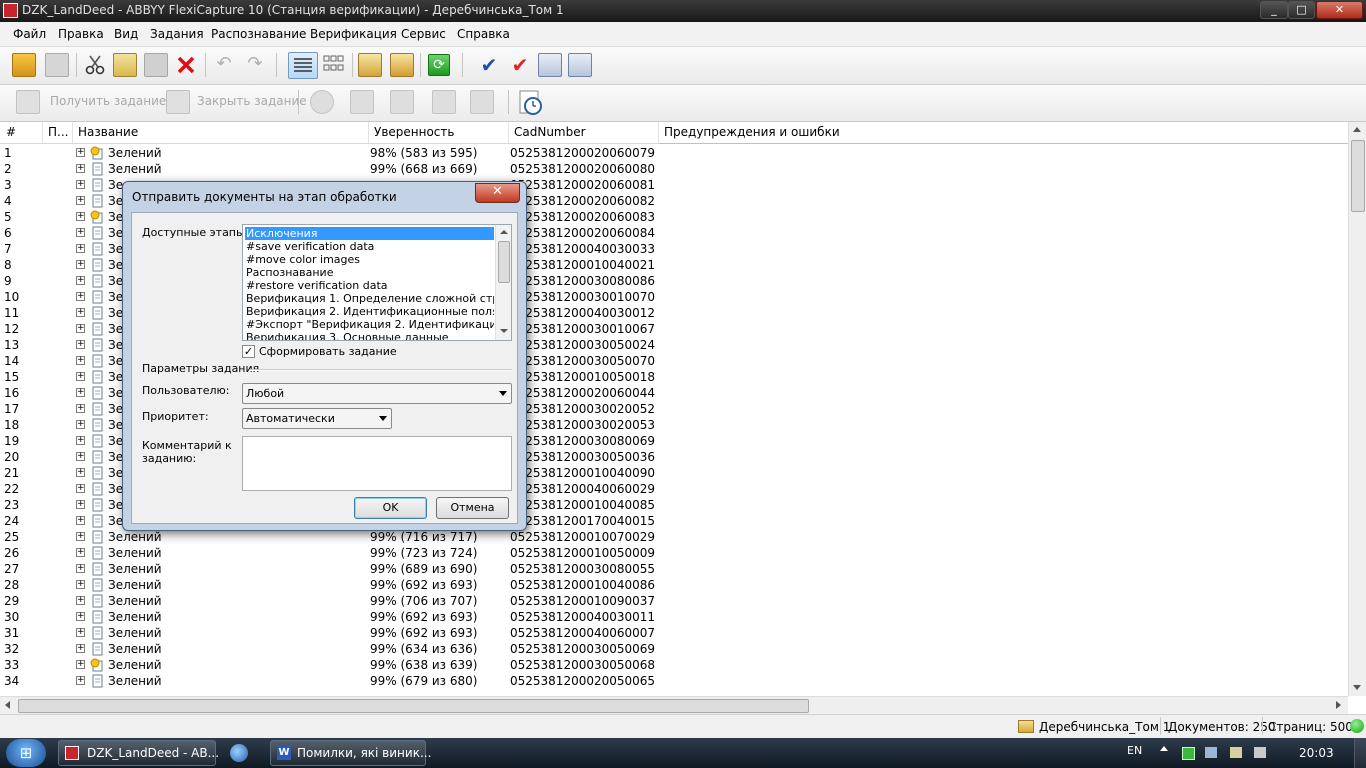 The height and width of the screenshot is (768, 1366). I want to click on redo-icon: ↷, so click(255, 65).